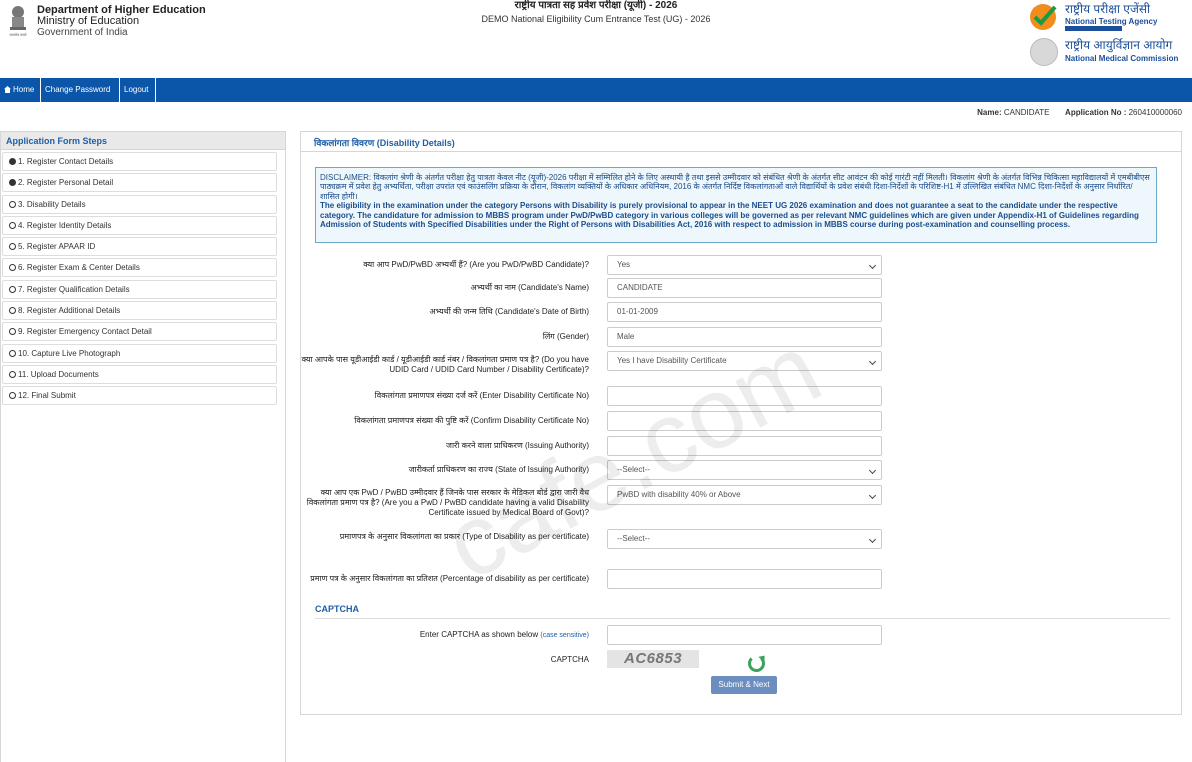 This screenshot has height=762, width=1192. What do you see at coordinates (744, 635) in the screenshot?
I see `captcha-input` at bounding box center [744, 635].